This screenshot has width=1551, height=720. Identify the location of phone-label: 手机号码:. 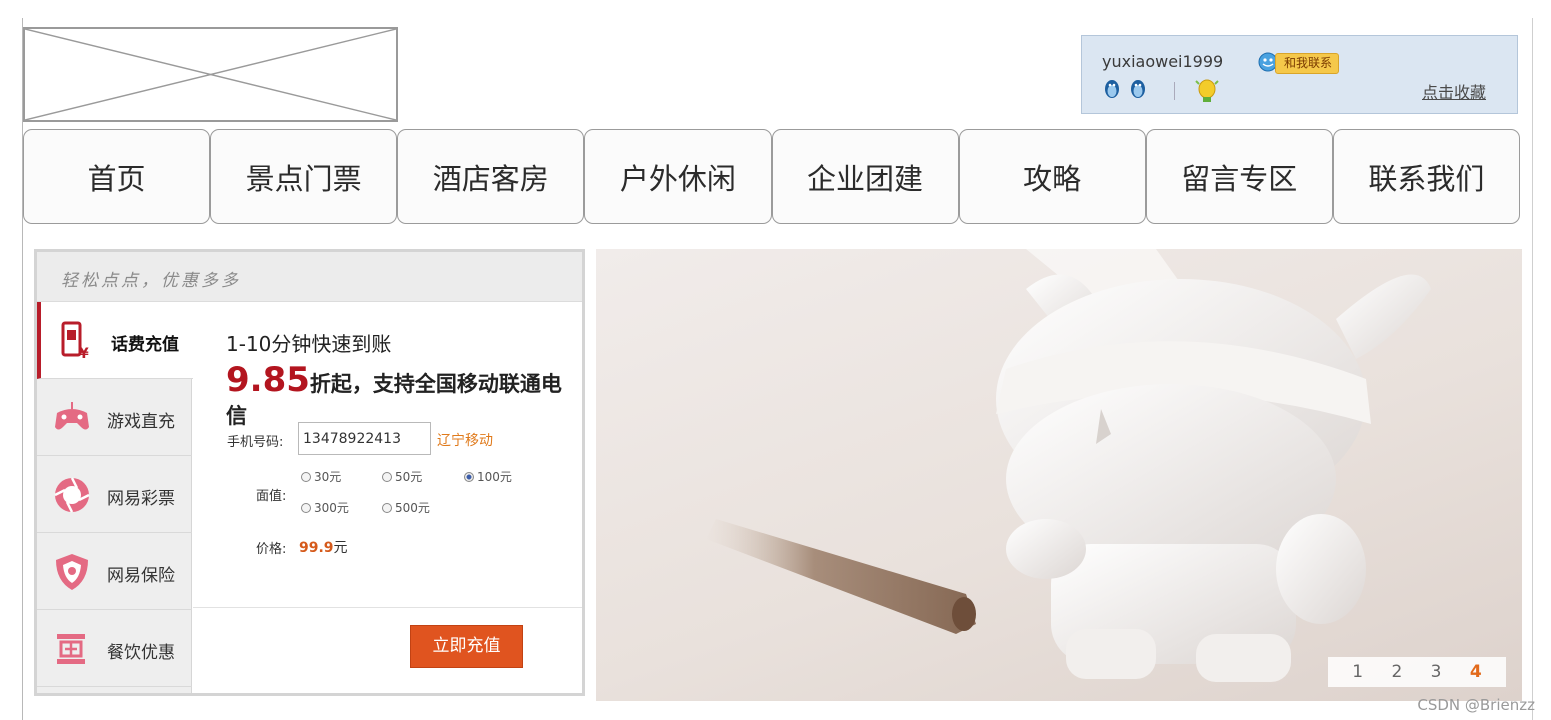
(255, 442).